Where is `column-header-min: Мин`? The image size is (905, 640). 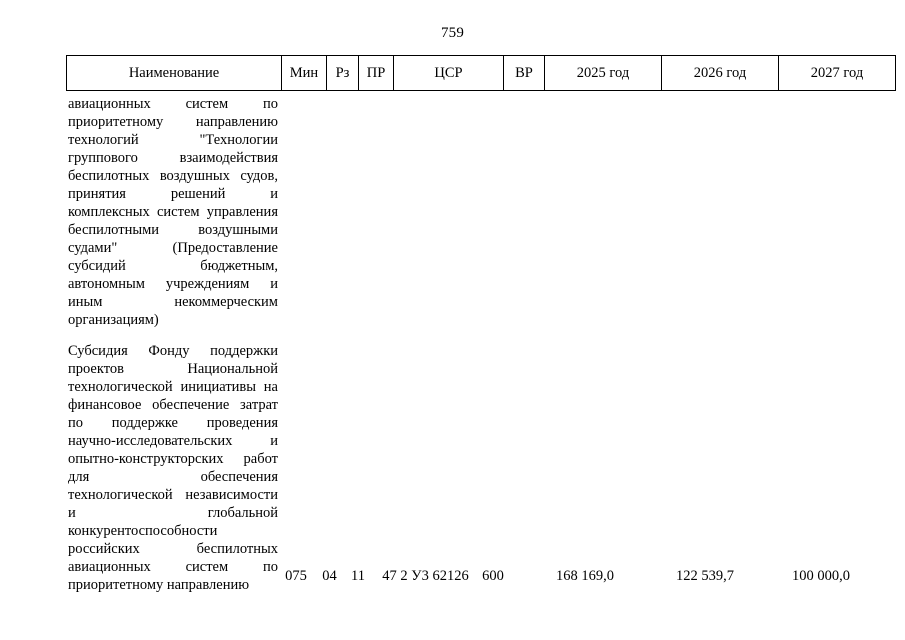 column-header-min: Мин is located at coordinates (304, 73).